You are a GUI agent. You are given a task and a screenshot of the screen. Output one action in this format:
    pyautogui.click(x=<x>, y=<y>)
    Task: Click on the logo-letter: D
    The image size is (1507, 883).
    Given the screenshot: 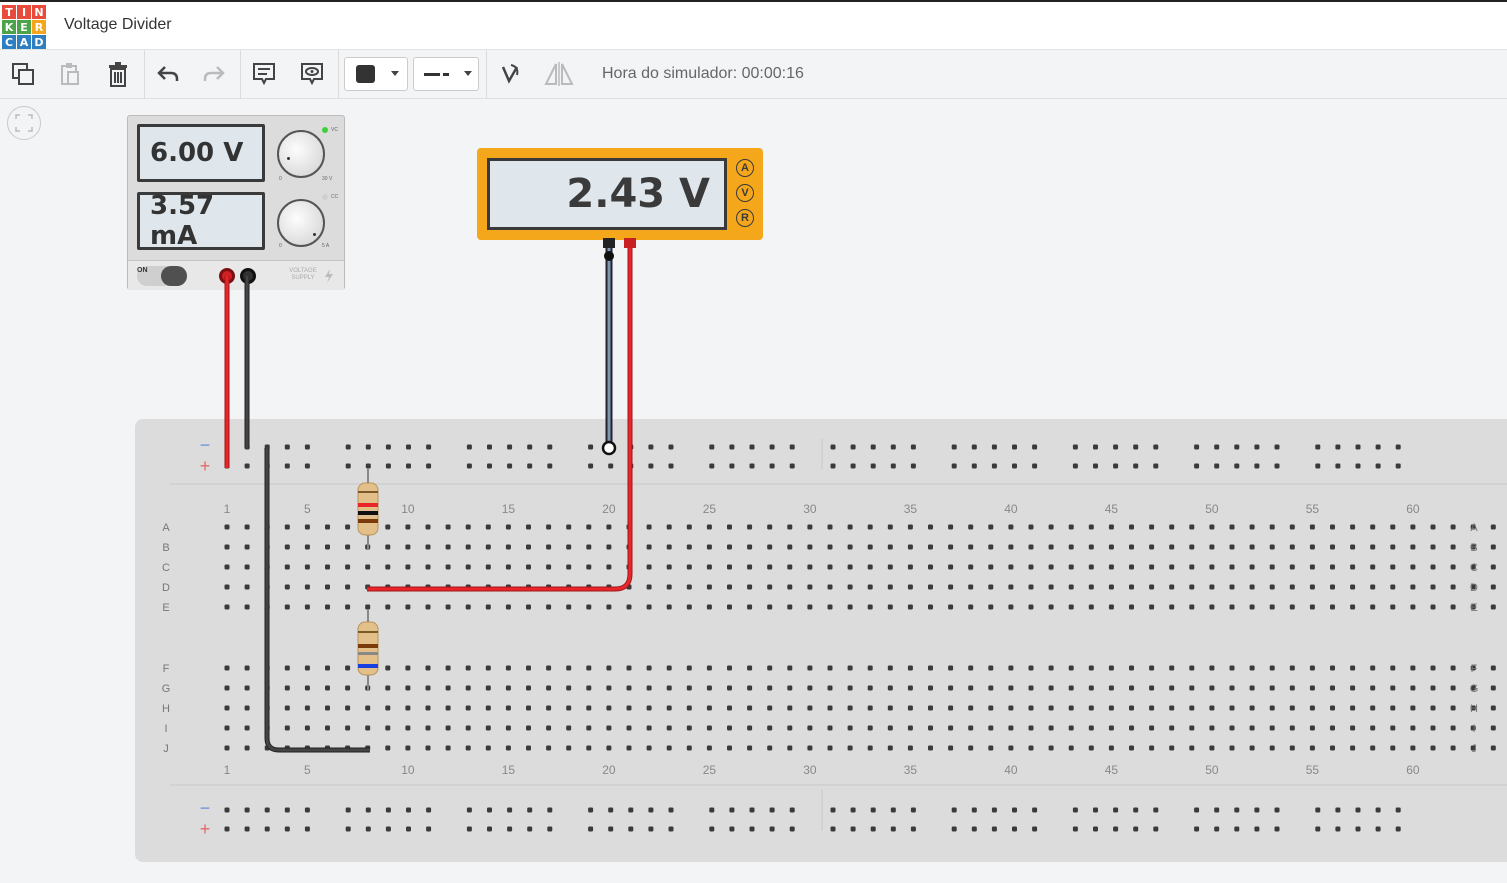 What is the action you would take?
    pyautogui.click(x=39, y=42)
    